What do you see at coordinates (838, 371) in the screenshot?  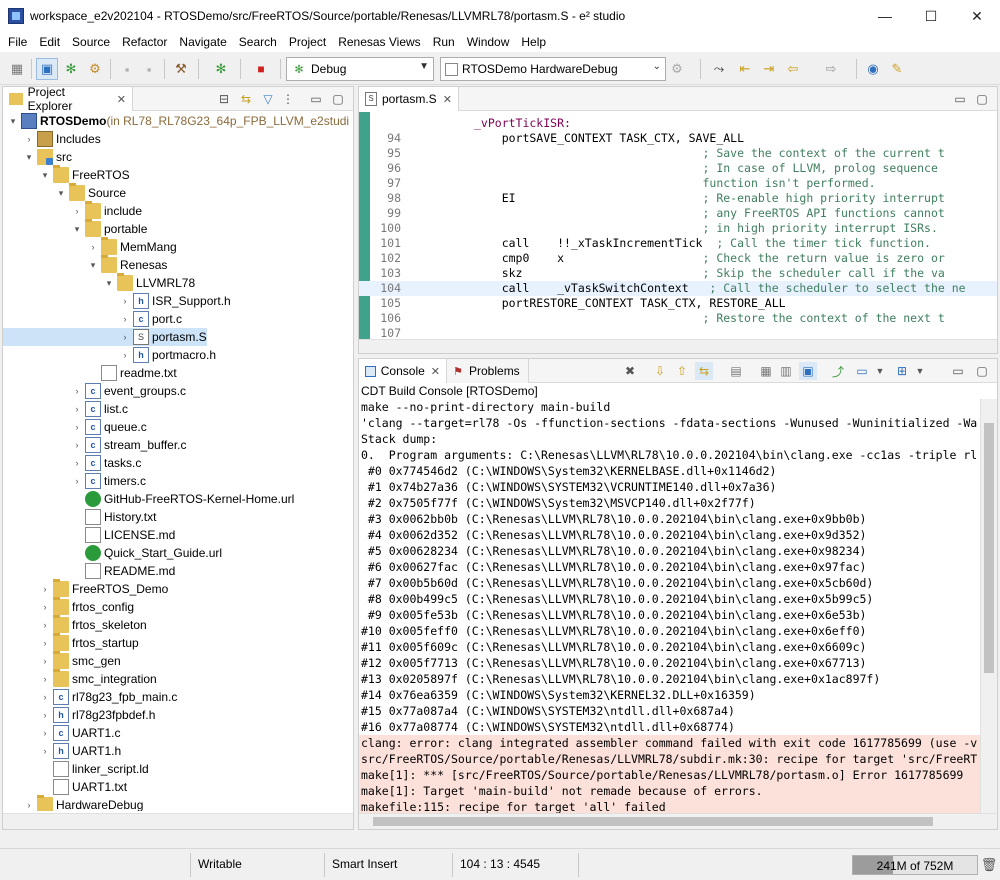 I see `pin-console-icon: ⤴` at bounding box center [838, 371].